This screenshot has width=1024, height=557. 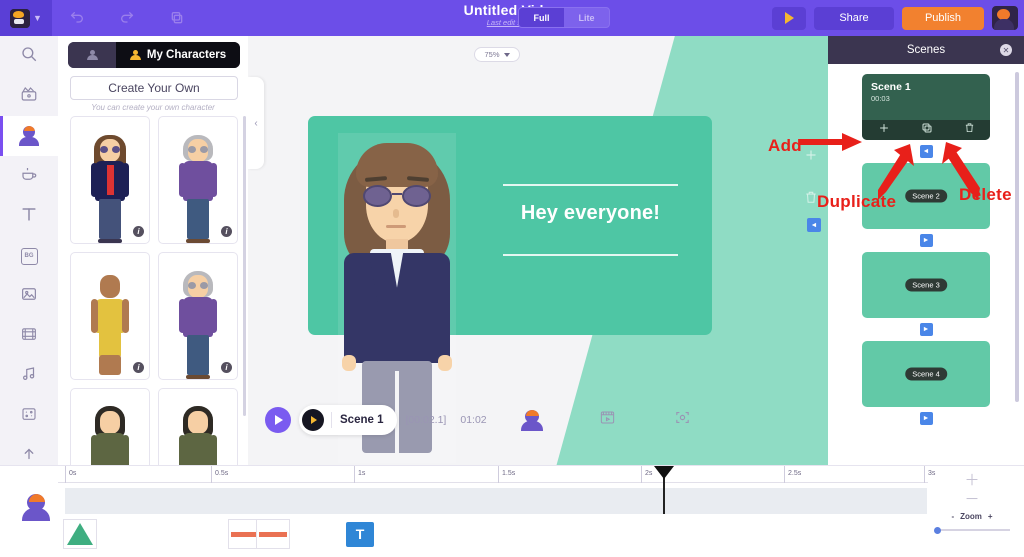 I want to click on scene-thumbnail: Scene 4, so click(x=926, y=374).